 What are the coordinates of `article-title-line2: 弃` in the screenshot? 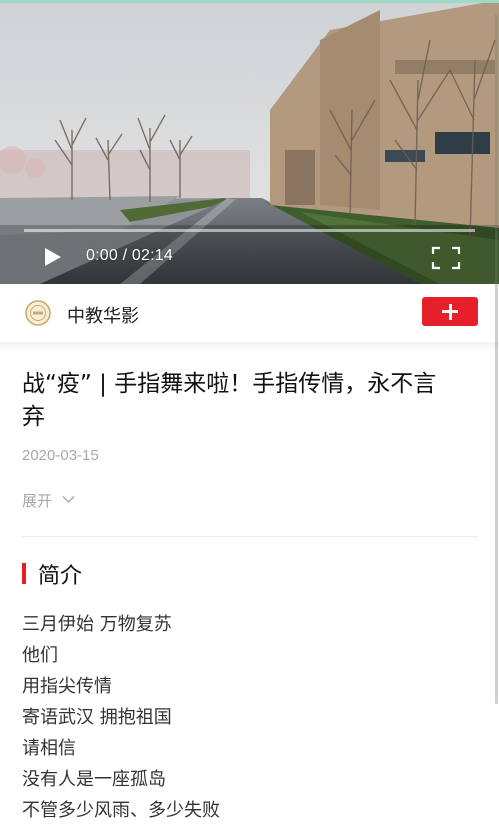 It's located at (33, 417).